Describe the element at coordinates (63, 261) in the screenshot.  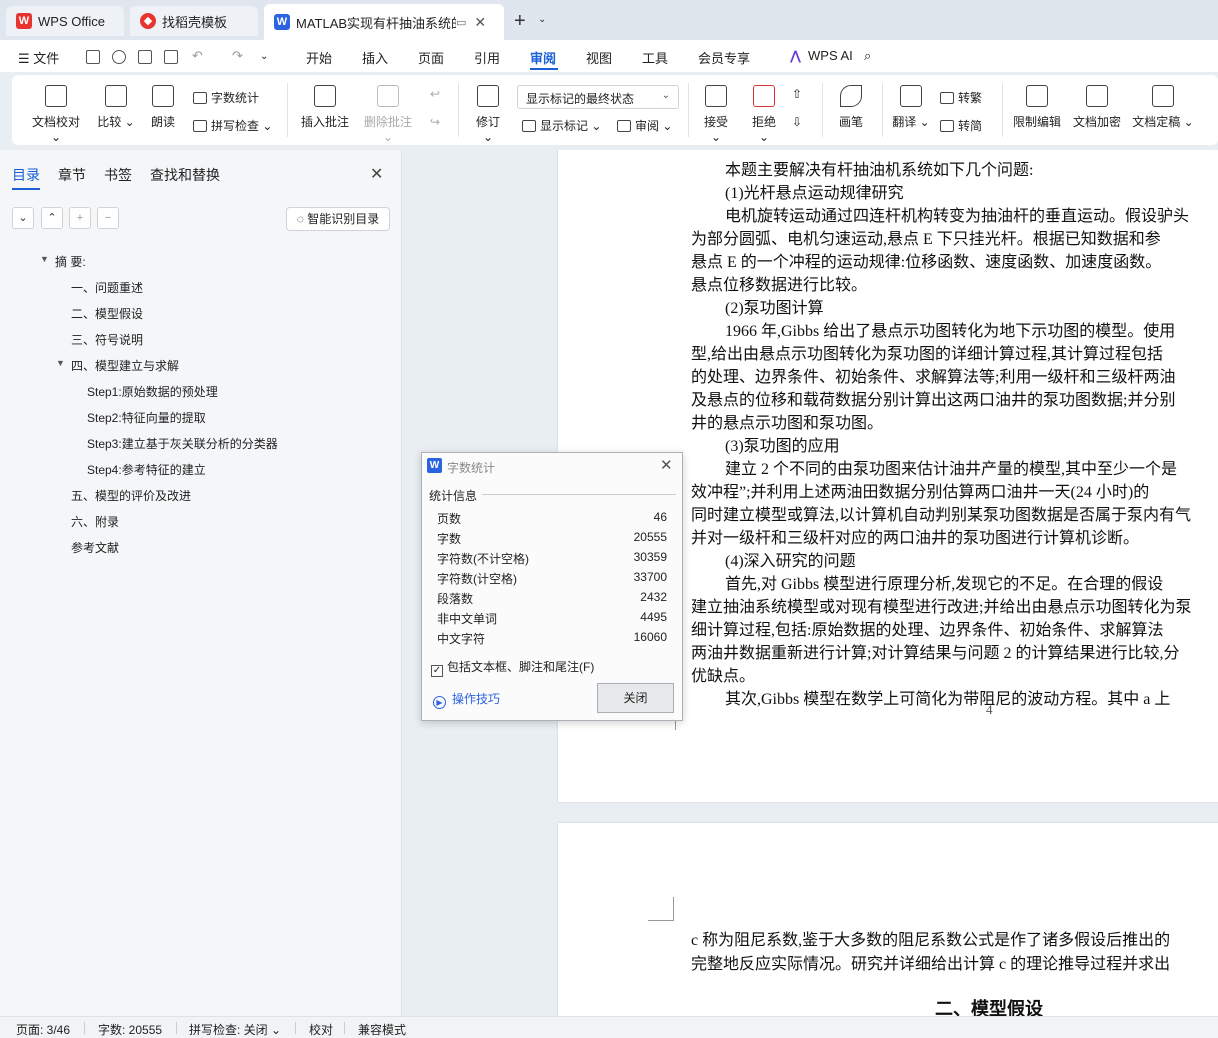
I see `toc-item: ▼ 摘 要:` at that location.